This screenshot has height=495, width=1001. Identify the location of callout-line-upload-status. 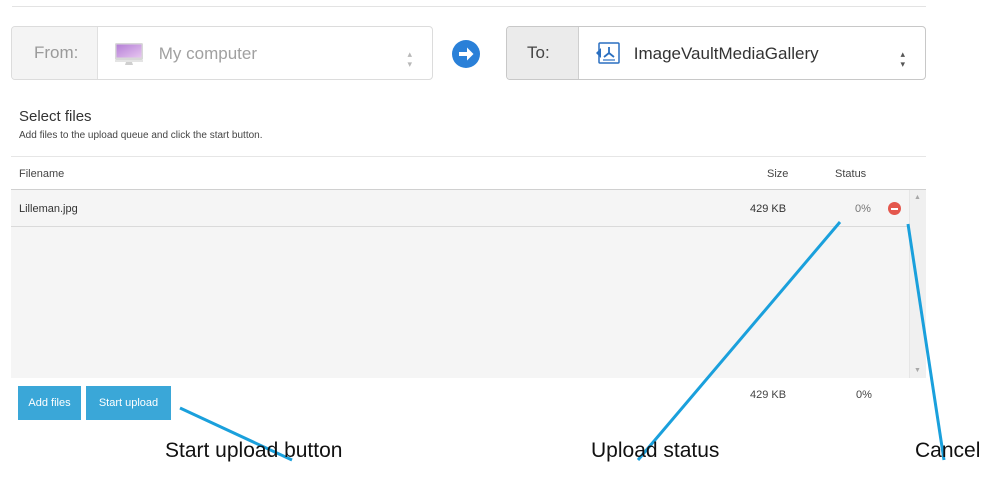
(739, 341).